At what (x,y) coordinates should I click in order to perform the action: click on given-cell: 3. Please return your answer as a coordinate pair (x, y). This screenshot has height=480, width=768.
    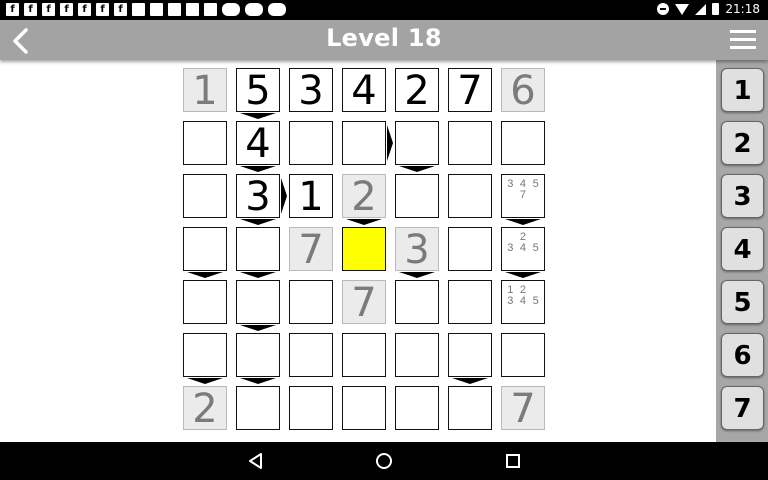
    Looking at the image, I should click on (417, 249).